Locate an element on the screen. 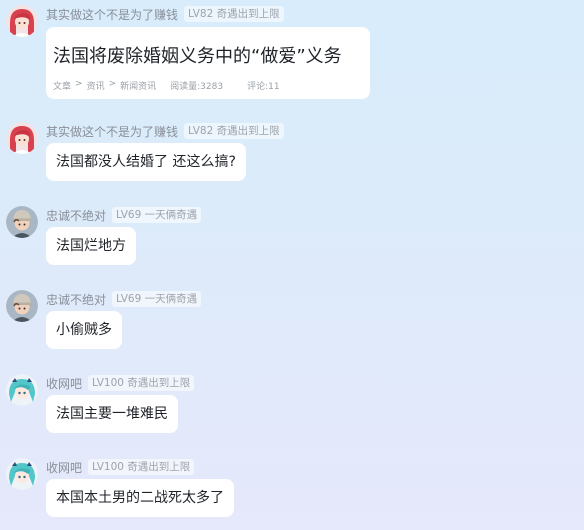 The height and width of the screenshot is (530, 584). view-count: 阅读量:3283 is located at coordinates (197, 87).